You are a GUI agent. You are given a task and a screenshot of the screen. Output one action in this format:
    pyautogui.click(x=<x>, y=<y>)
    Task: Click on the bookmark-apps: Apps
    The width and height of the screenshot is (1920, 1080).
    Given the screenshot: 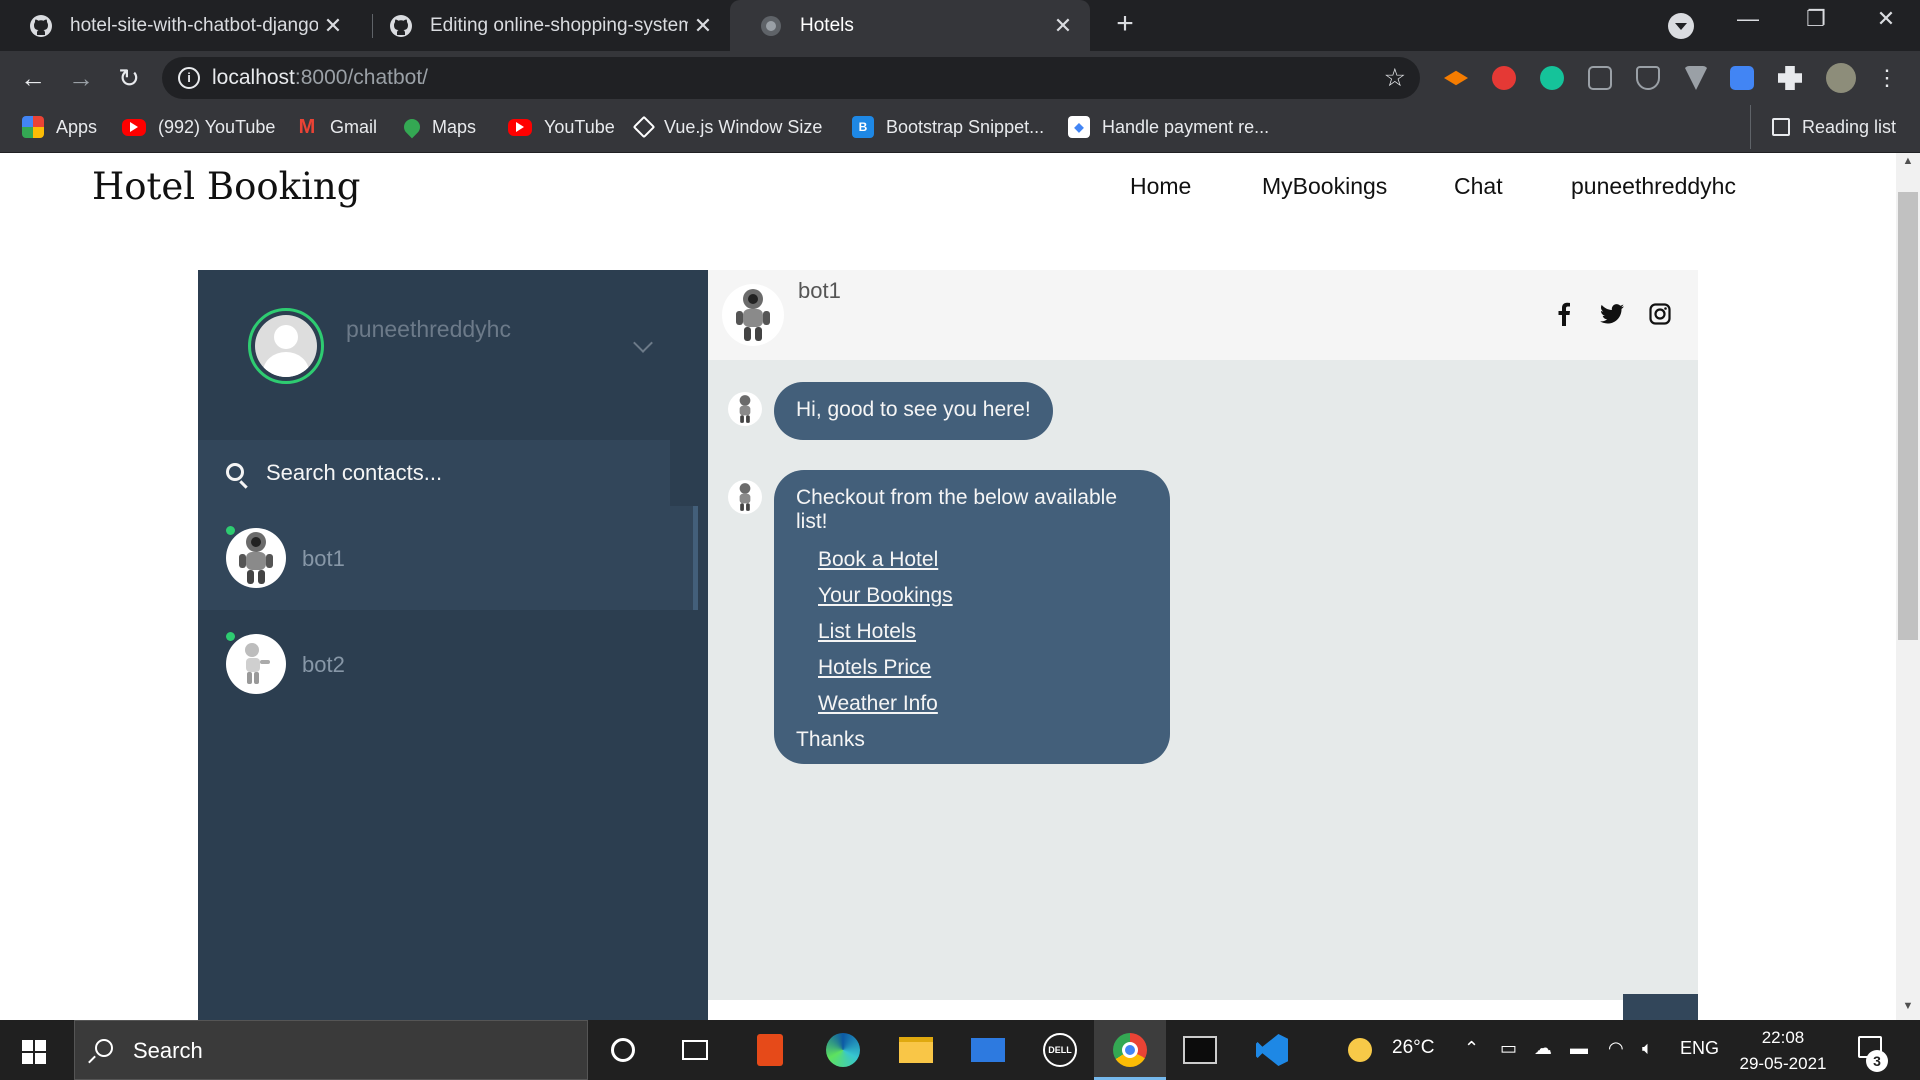 What is the action you would take?
    pyautogui.click(x=59, y=127)
    